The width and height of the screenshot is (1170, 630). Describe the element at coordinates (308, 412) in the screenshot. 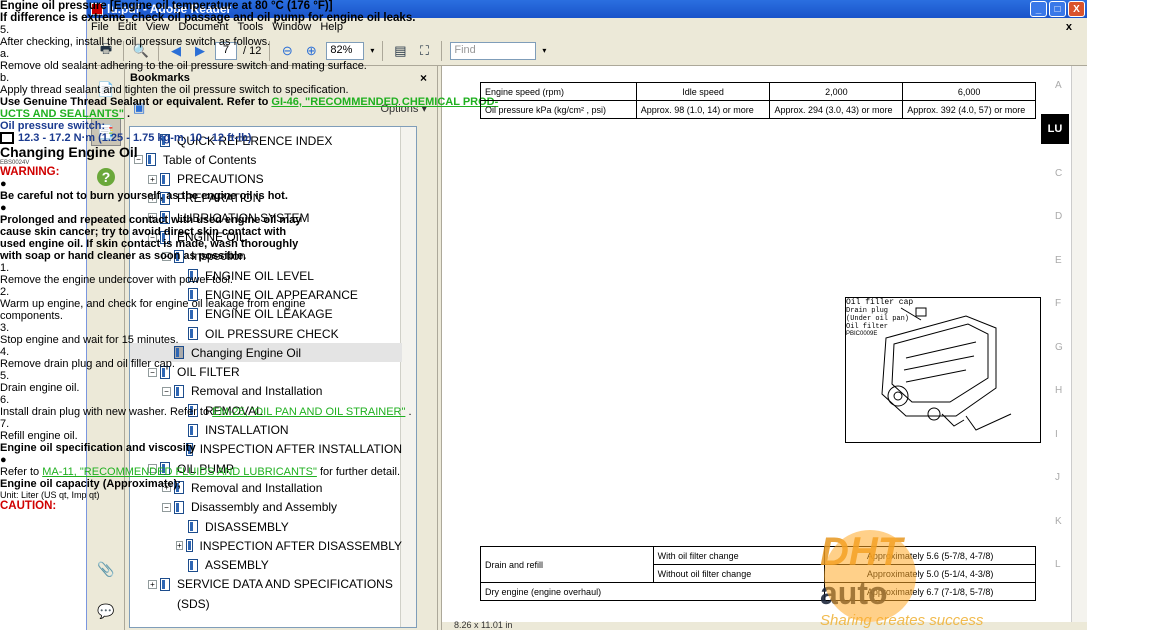

I see `em25-link: EM-25, "OIL PAN AND OIL STRAINER"` at that location.